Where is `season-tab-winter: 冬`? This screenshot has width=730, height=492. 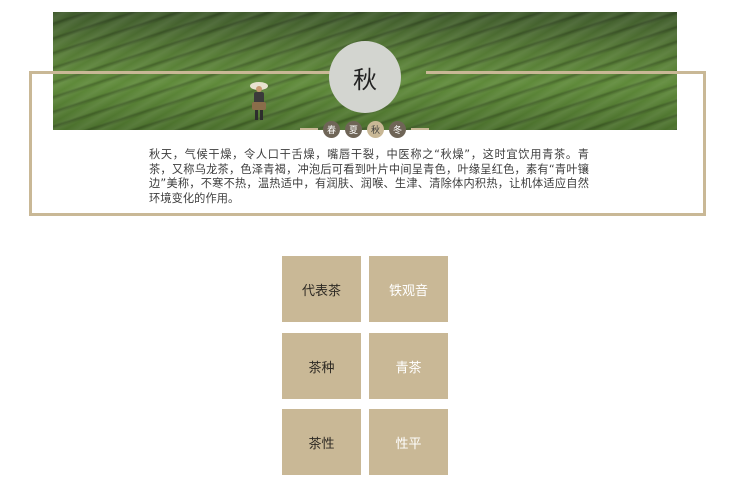 season-tab-winter: 冬 is located at coordinates (397, 129).